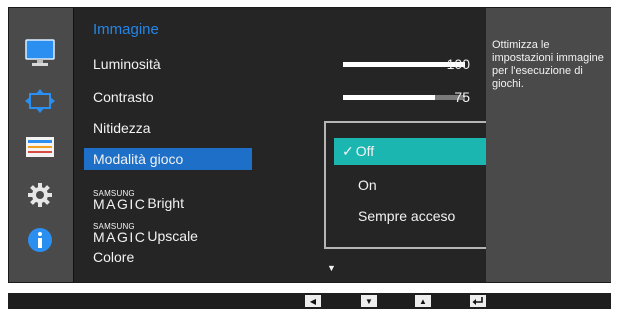 Image resolution: width=619 pixels, height=309 pixels. Describe the element at coordinates (458, 64) in the screenshot. I see `brightness-value: 100` at that location.